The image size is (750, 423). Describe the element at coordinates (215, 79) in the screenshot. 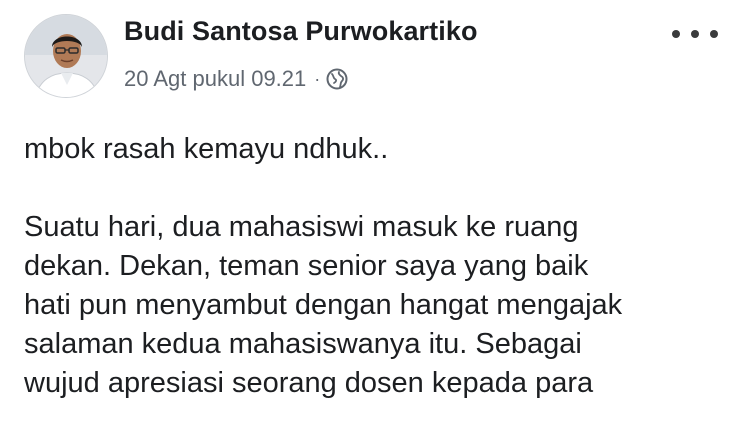

I see `post-timestamp: 20 Agt pukul 09.21` at that location.